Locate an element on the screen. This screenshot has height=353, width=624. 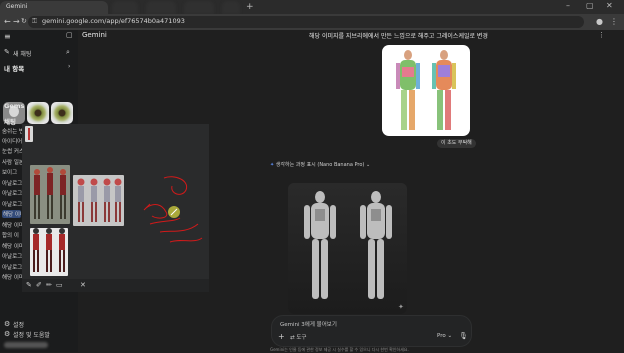
settings-link: 설정 is located at coordinates (18, 324).